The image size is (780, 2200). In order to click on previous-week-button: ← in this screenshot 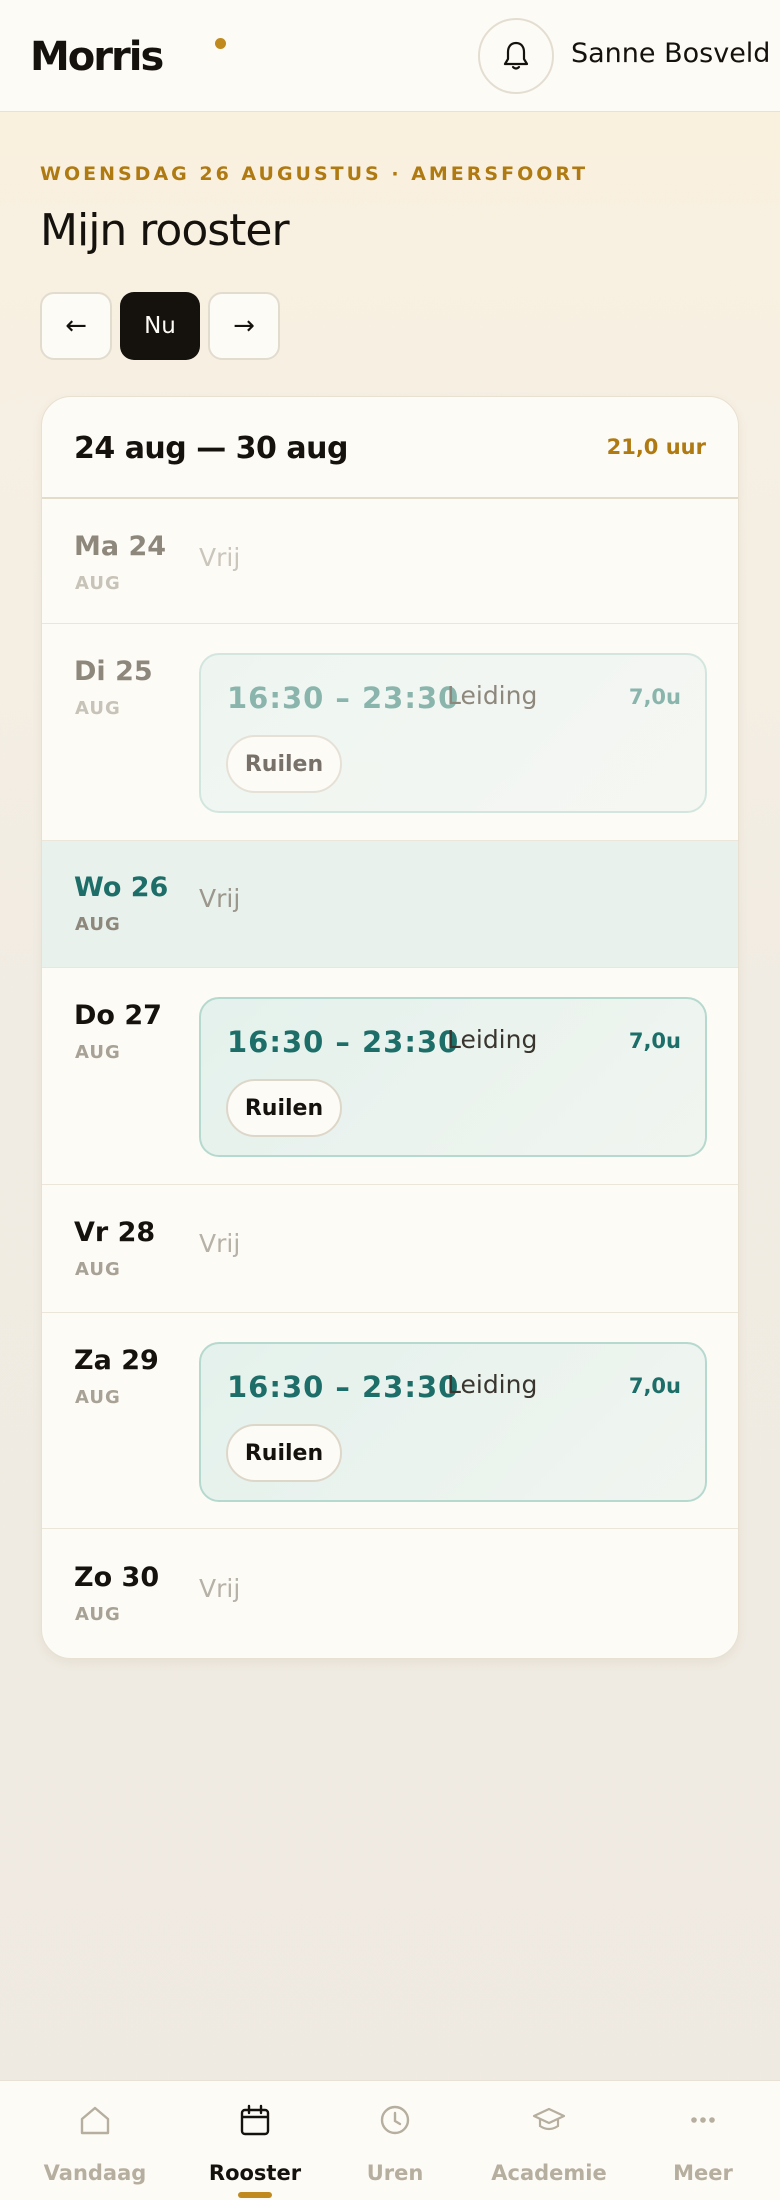, I will do `click(76, 326)`.